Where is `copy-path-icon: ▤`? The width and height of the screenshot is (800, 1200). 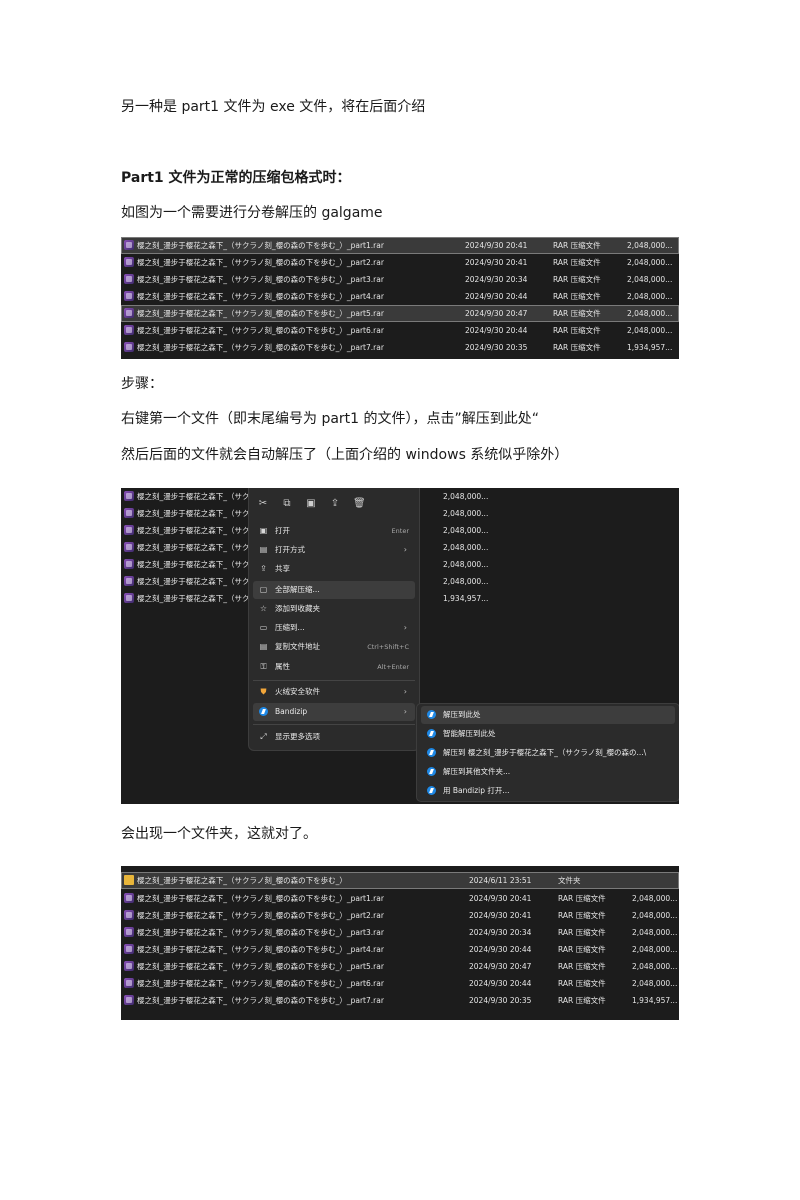 copy-path-icon: ▤ is located at coordinates (263, 646).